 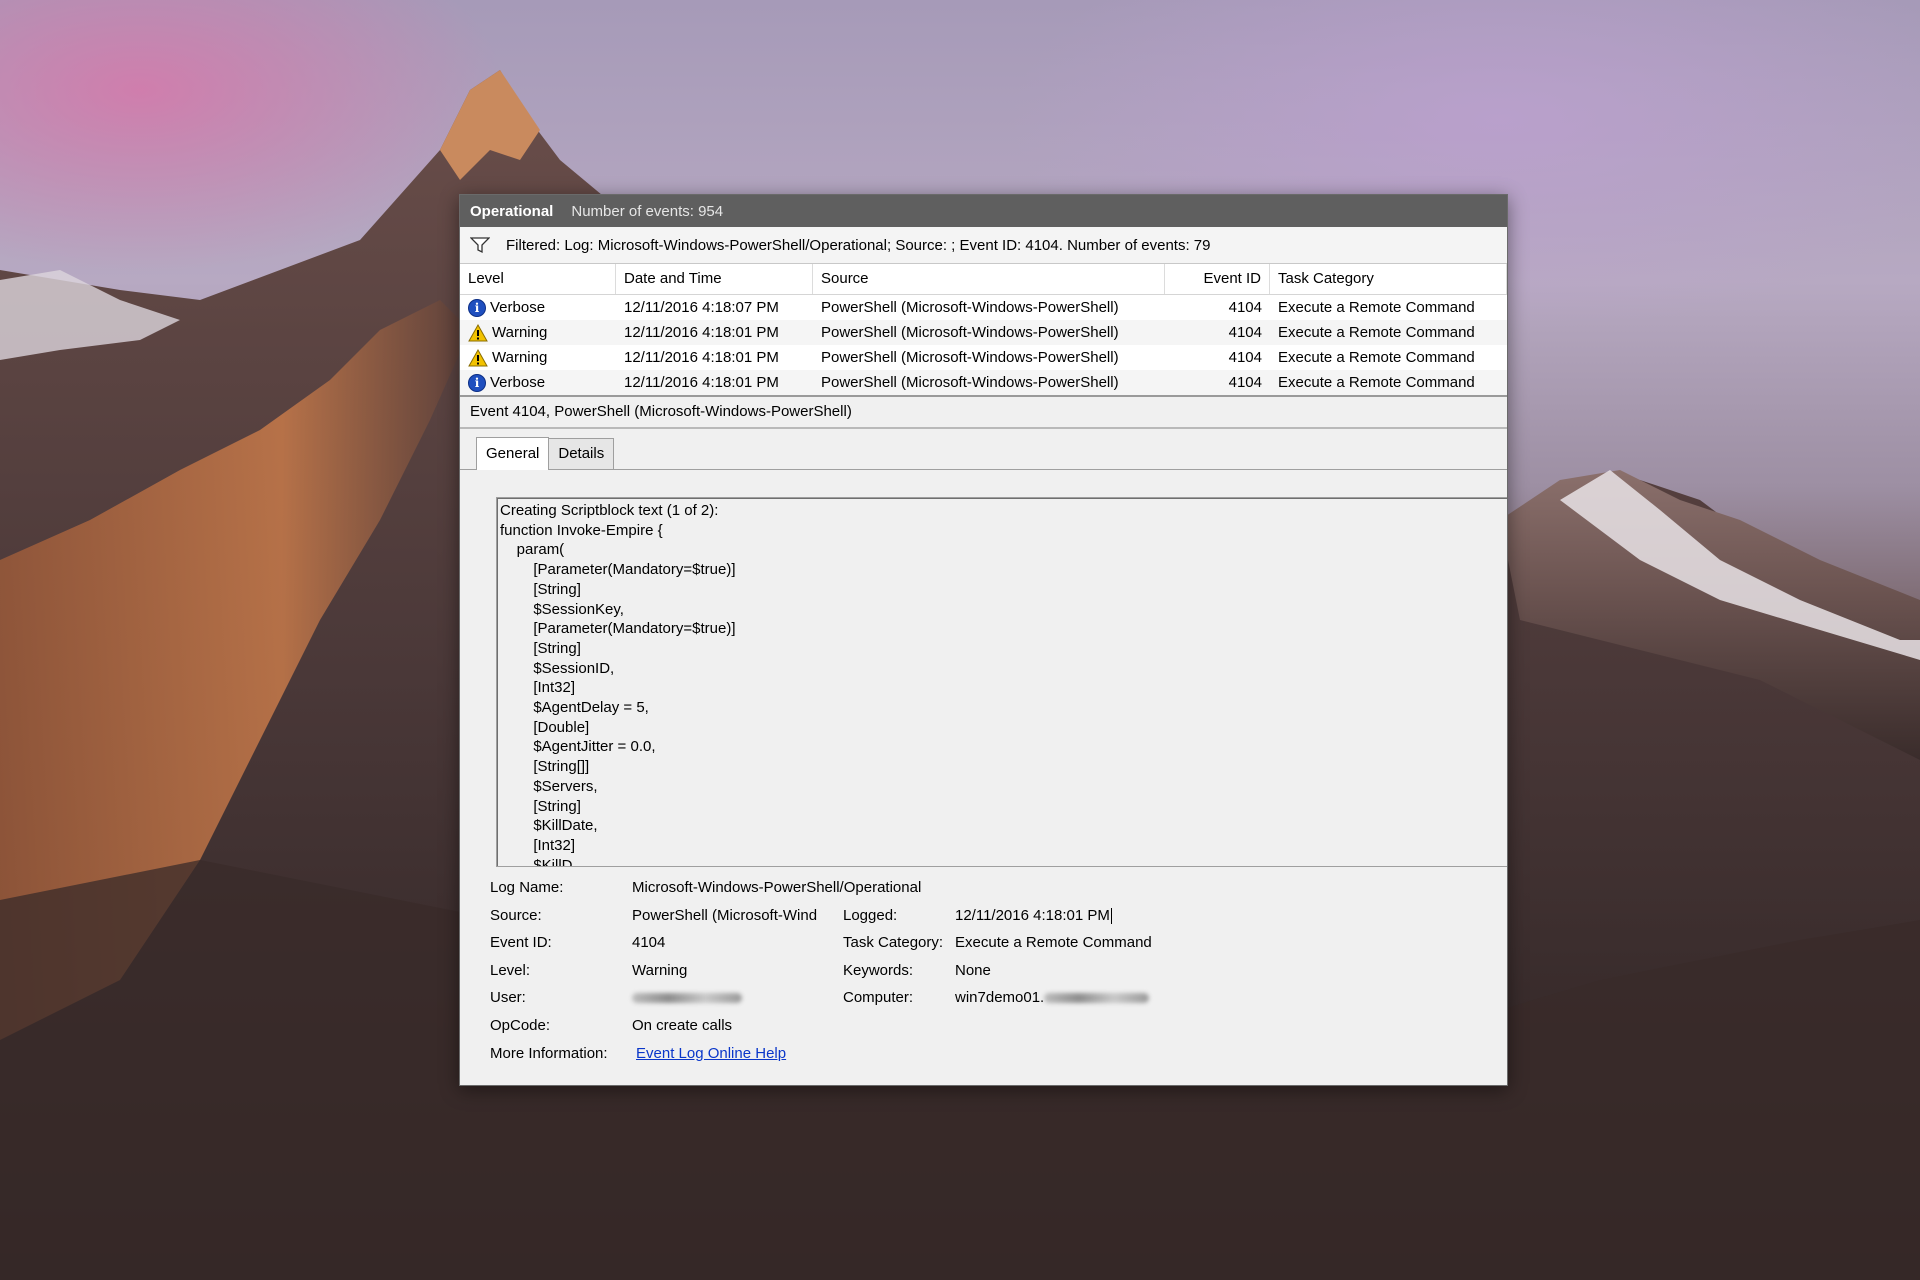 What do you see at coordinates (973, 970) in the screenshot?
I see `keywords-value: None` at bounding box center [973, 970].